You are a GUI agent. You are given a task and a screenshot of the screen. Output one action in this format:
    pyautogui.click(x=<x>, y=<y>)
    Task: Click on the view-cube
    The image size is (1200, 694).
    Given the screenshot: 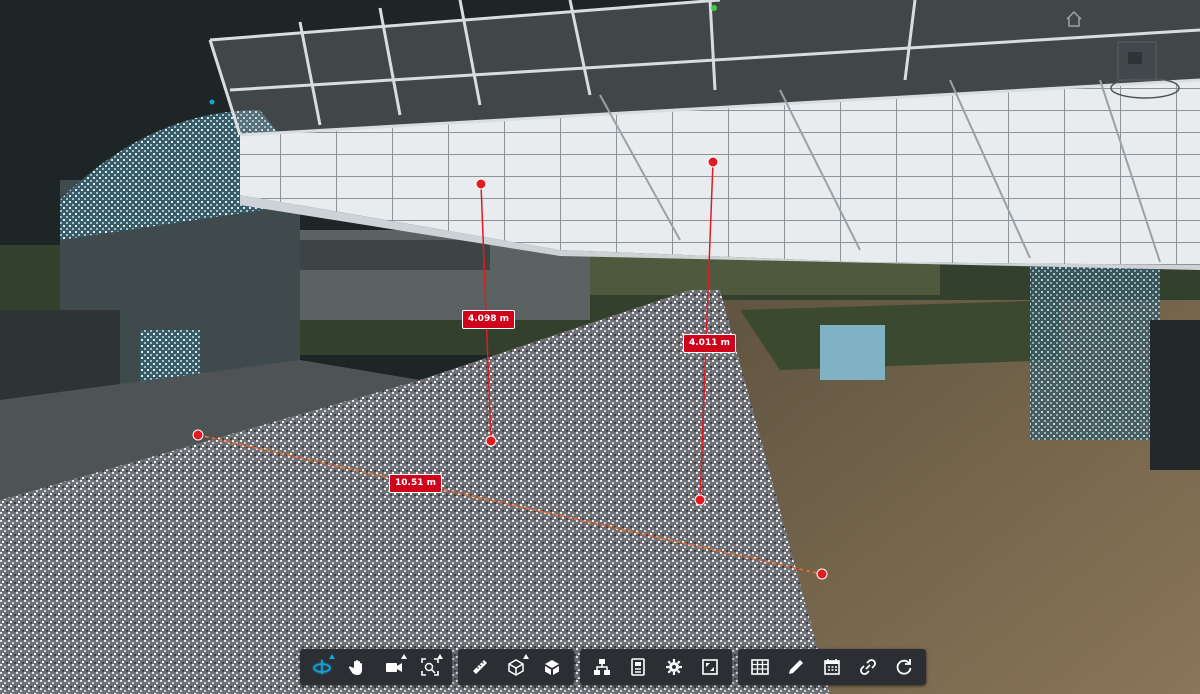 What is the action you would take?
    pyautogui.click(x=1145, y=69)
    